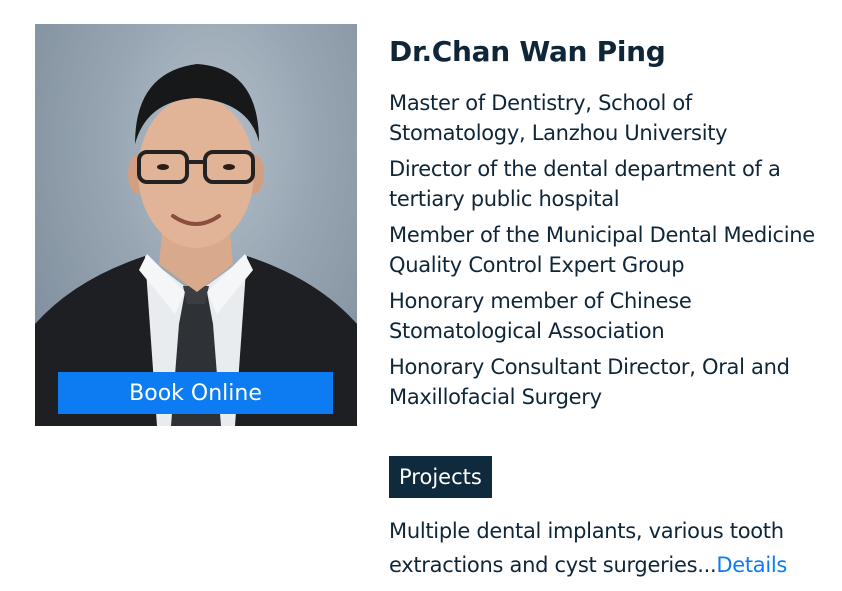  What do you see at coordinates (527, 51) in the screenshot?
I see `doctor-name: Dr.Chan Wan Ping` at bounding box center [527, 51].